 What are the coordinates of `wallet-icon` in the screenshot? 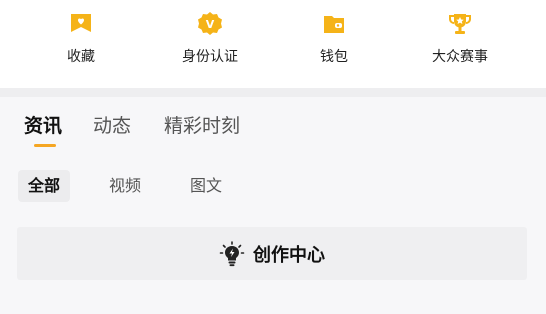 It's located at (334, 24).